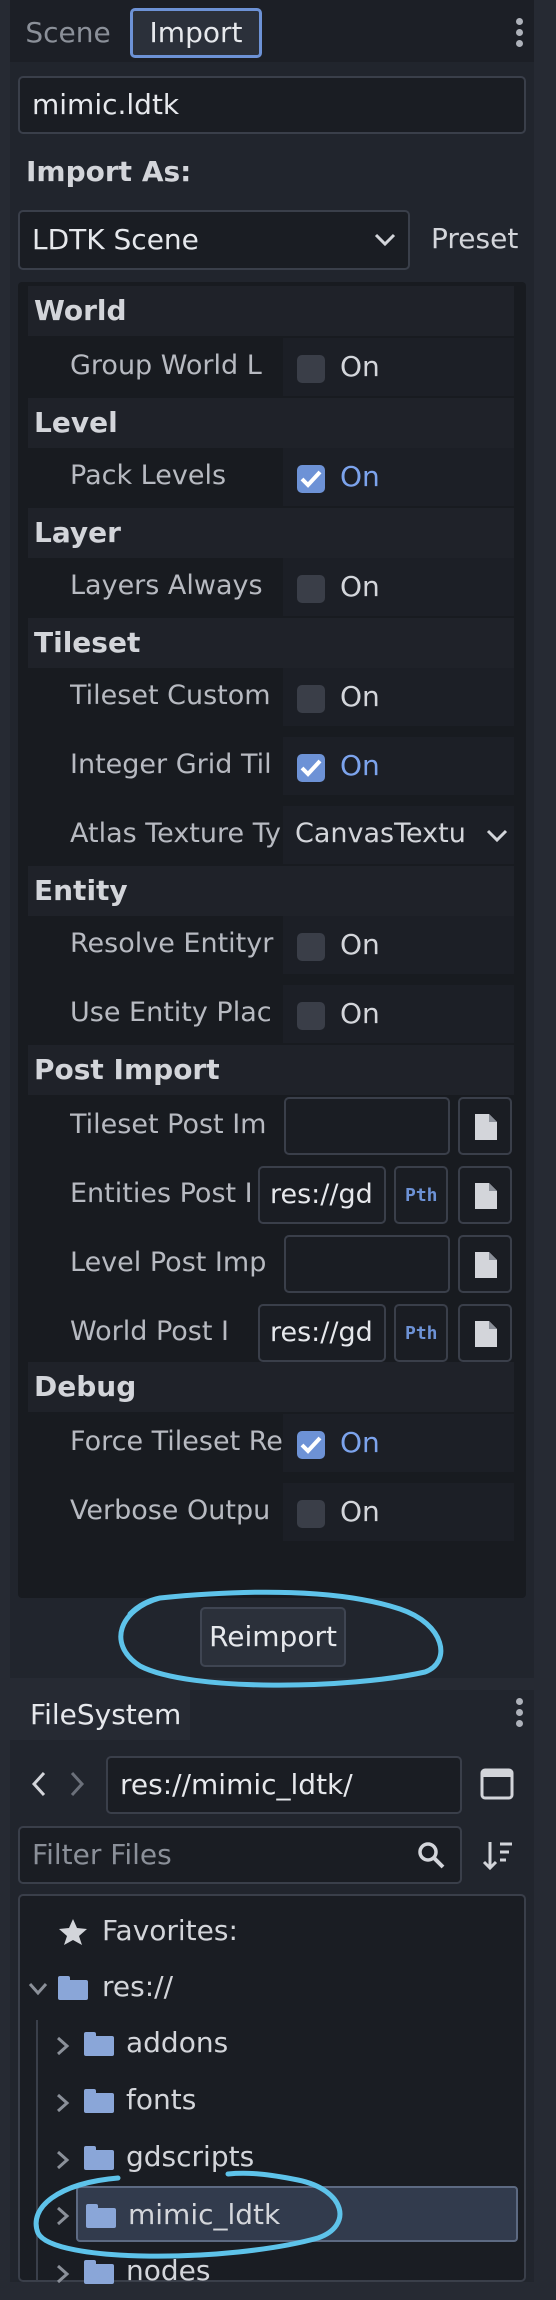  I want to click on section-layer: Layer, so click(271, 533).